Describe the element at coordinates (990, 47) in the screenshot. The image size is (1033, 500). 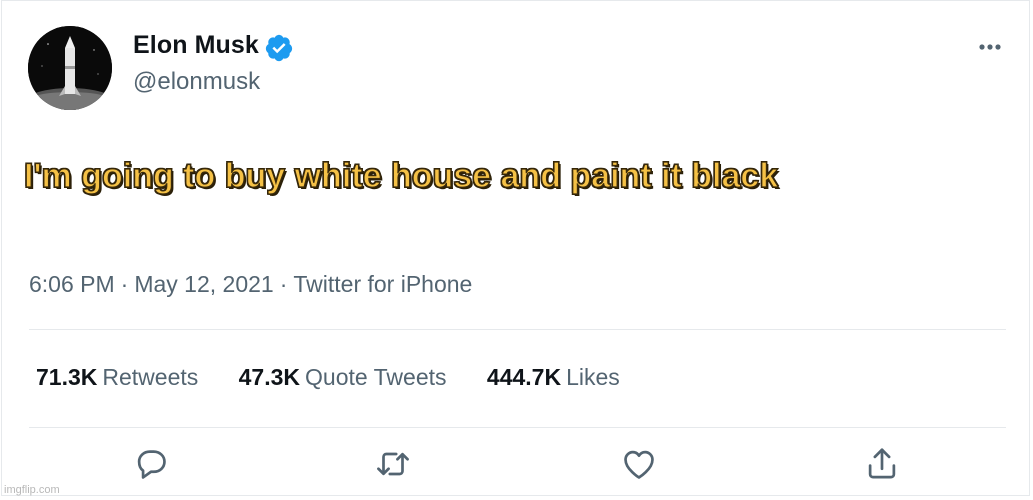
I see `more-options-icon` at that location.